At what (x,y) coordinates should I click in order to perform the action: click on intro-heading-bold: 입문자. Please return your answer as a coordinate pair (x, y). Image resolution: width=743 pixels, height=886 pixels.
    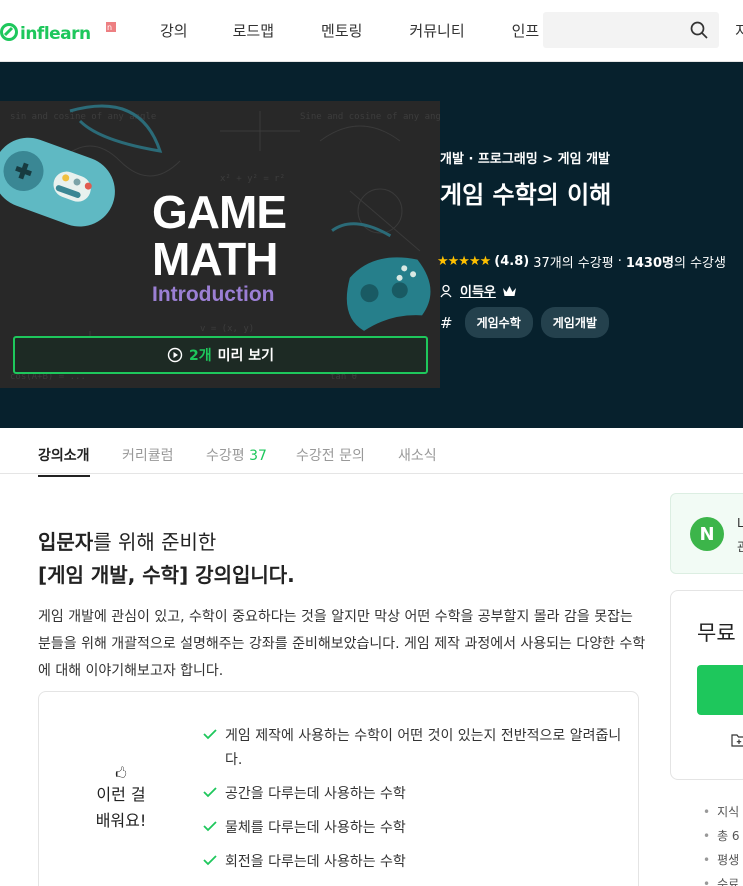
    Looking at the image, I should click on (66, 542).